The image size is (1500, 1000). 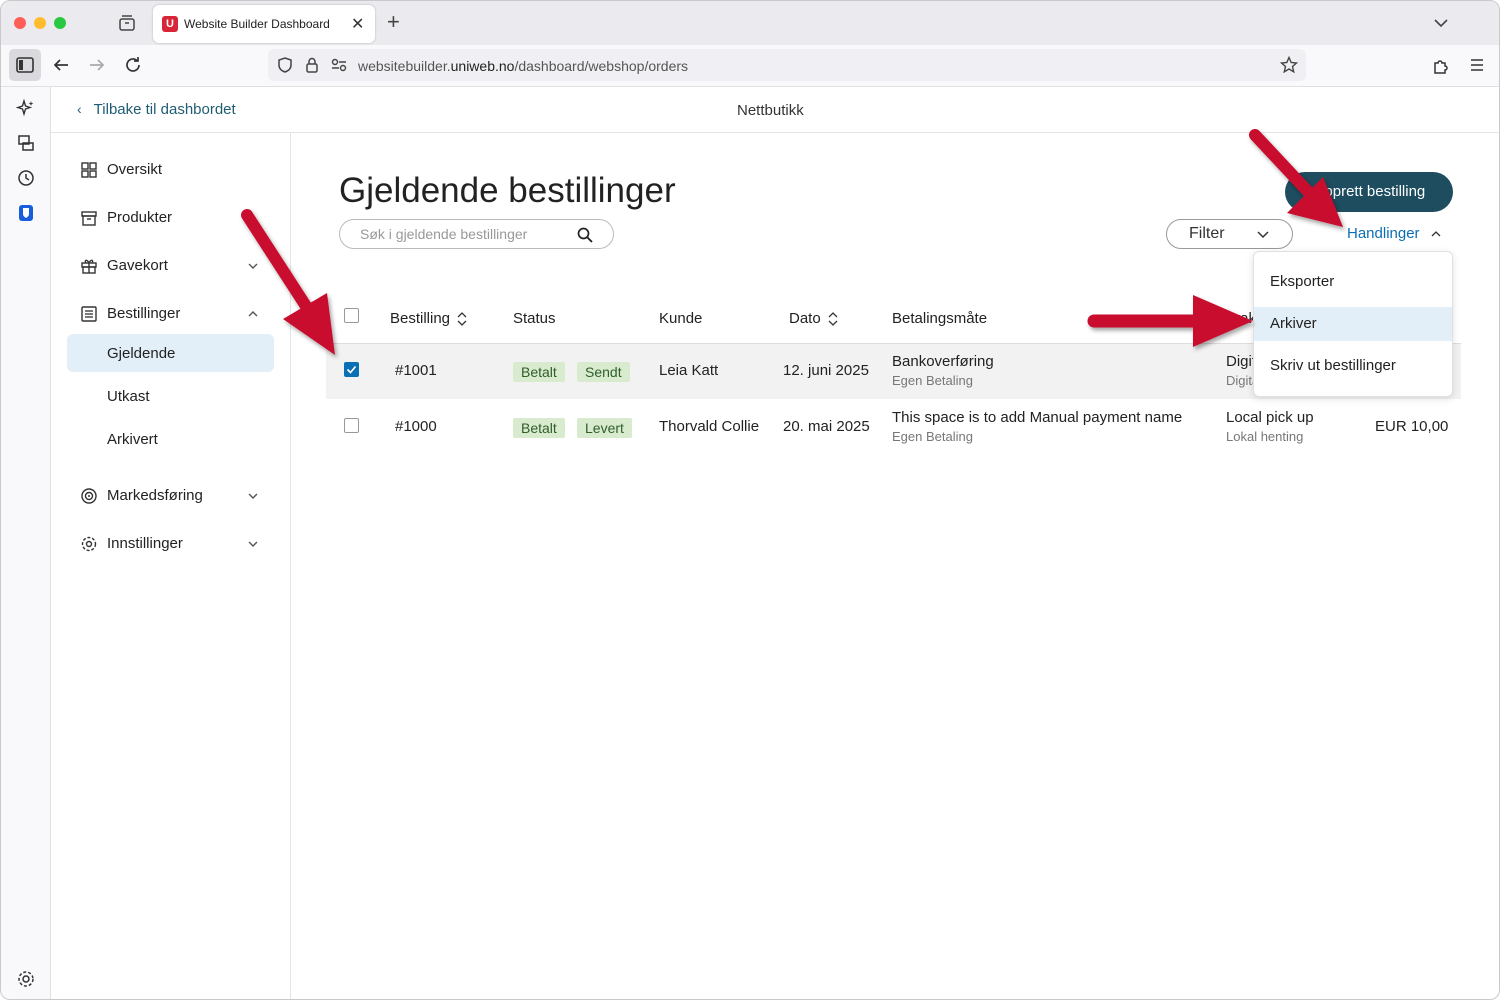 I want to click on sidebar-subitem-gjeldende: Gjeldende, so click(x=170, y=353).